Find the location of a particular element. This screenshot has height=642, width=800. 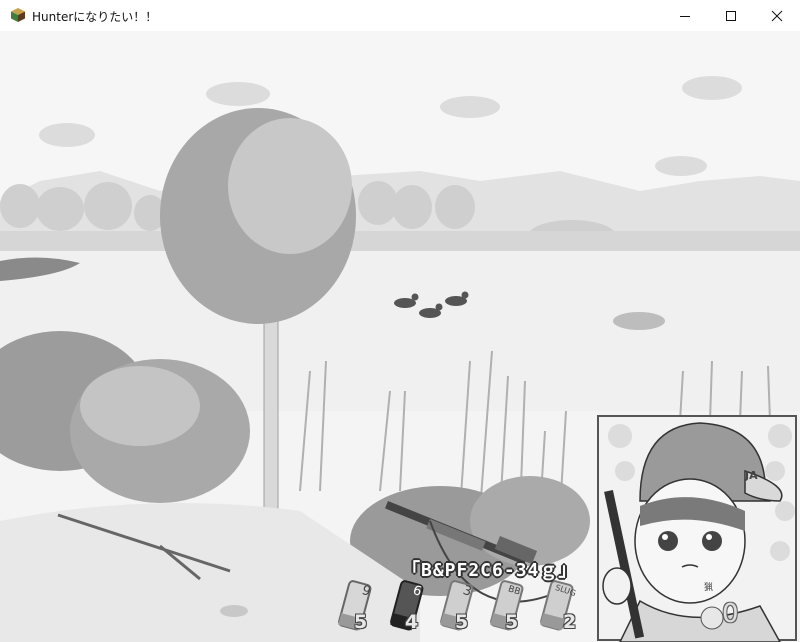

pebble is located at coordinates (234, 611).